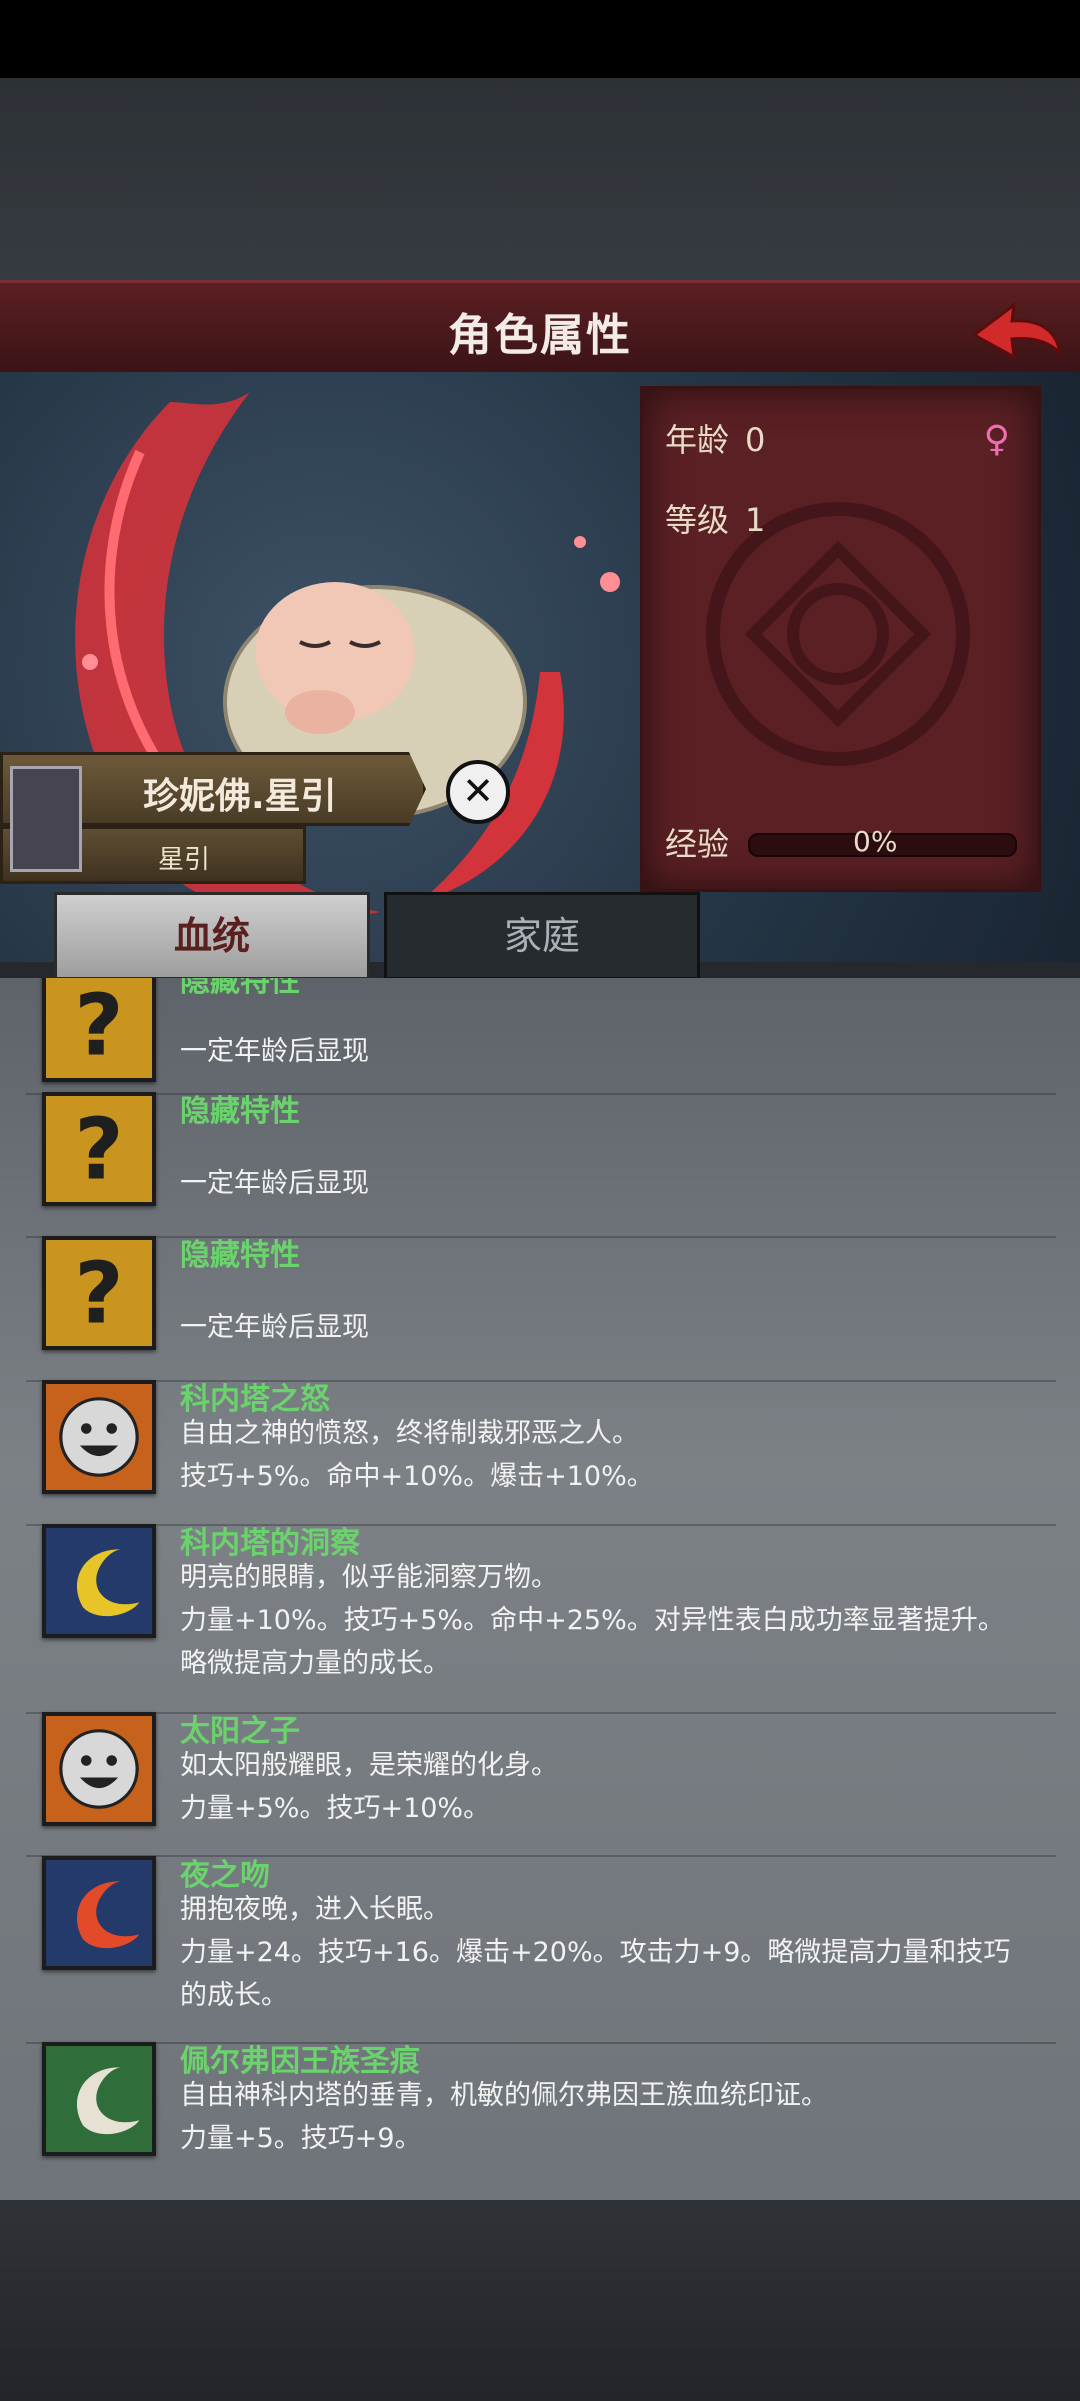  Describe the element at coordinates (540, 39) in the screenshot. I see `status-bar` at that location.